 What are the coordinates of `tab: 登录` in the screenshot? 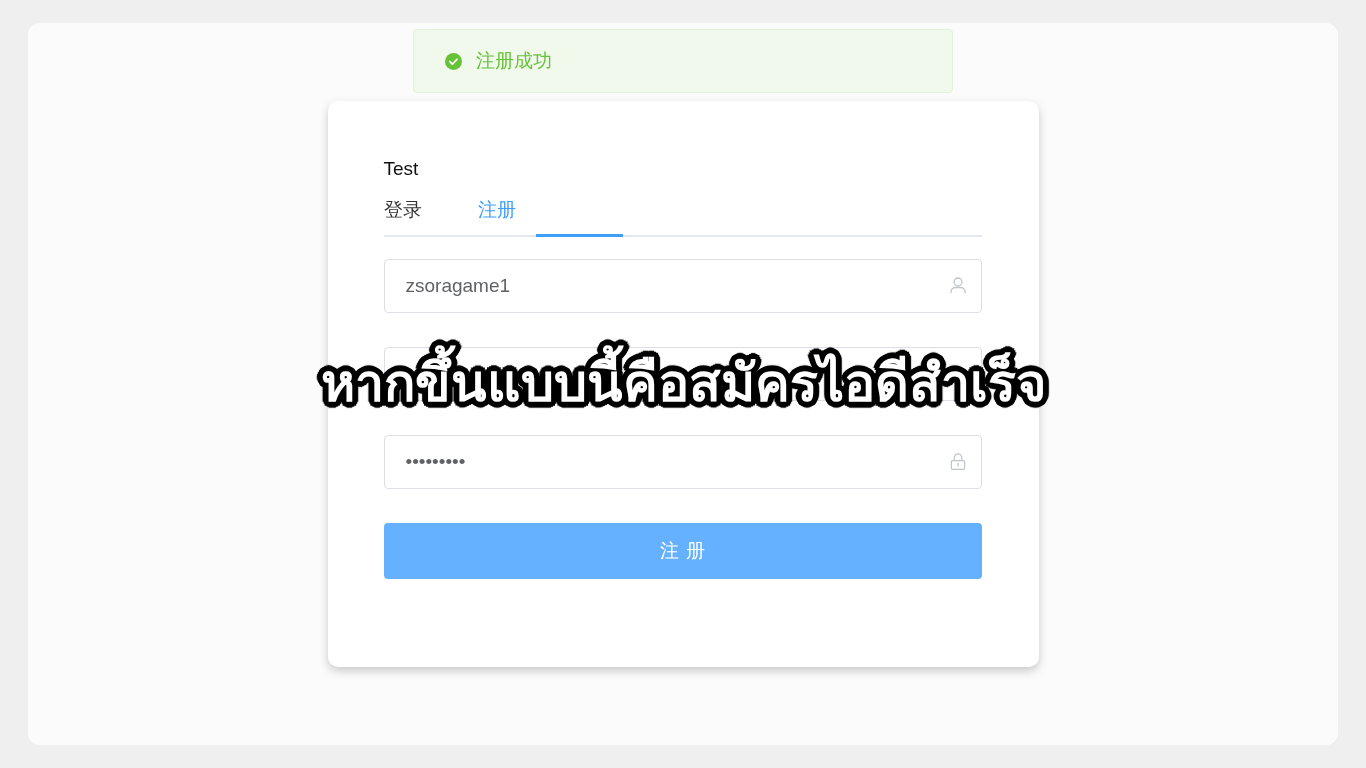 It's located at (402, 209).